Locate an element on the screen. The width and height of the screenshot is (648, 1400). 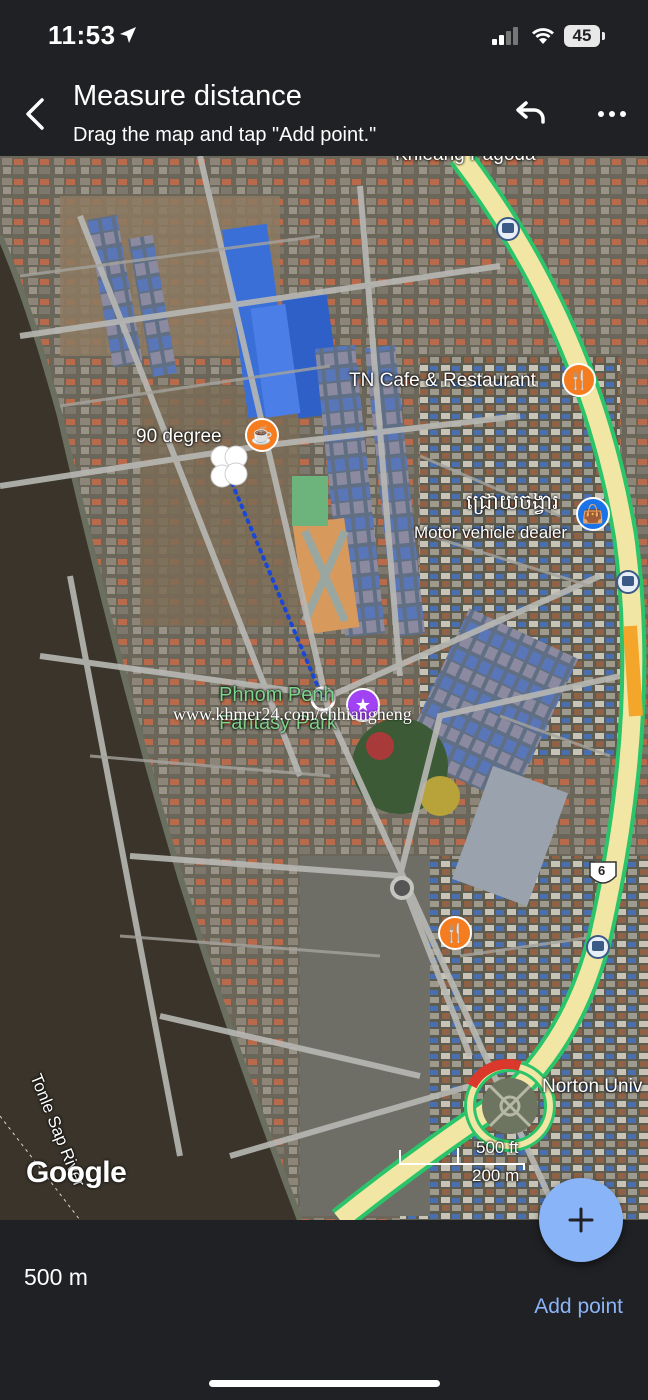
page-subtitle: Drag the map and tap "Add point." is located at coordinates (225, 135).